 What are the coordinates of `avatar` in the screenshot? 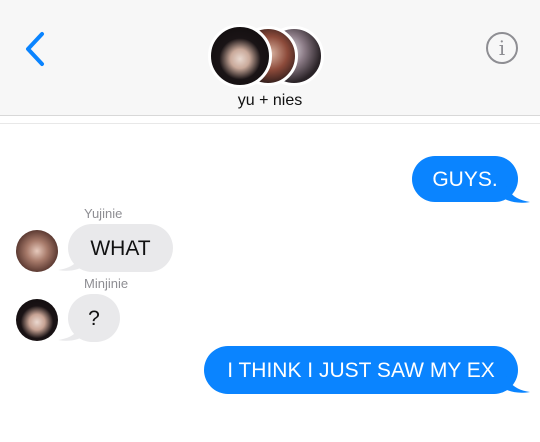 It's located at (240, 56).